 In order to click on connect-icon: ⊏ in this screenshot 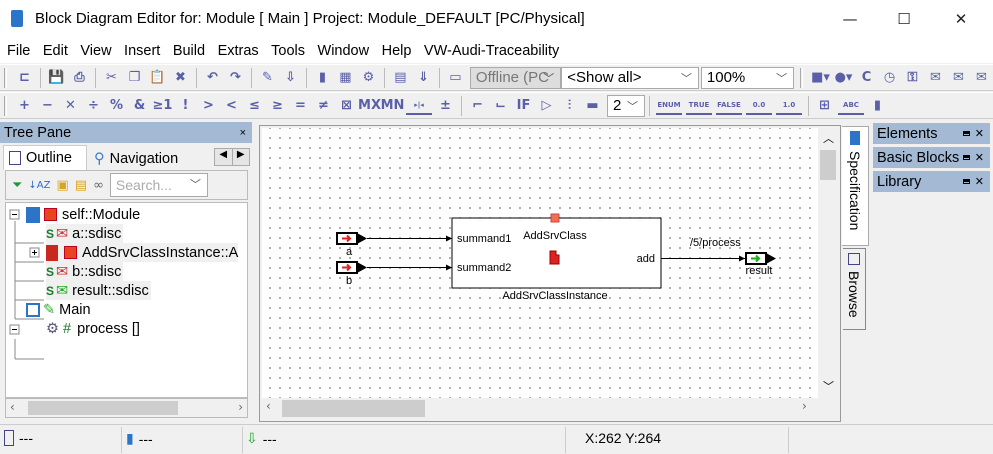, I will do `click(24, 77)`.